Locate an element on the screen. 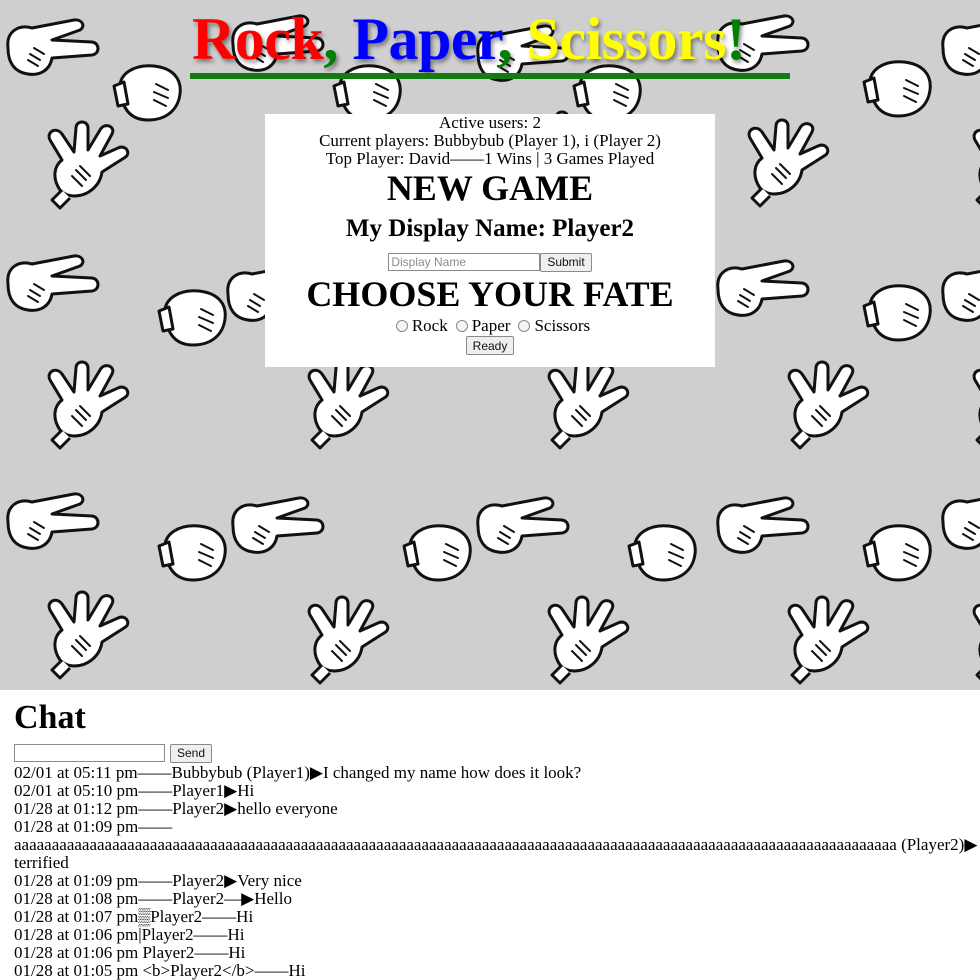  send-button: Send is located at coordinates (191, 753).